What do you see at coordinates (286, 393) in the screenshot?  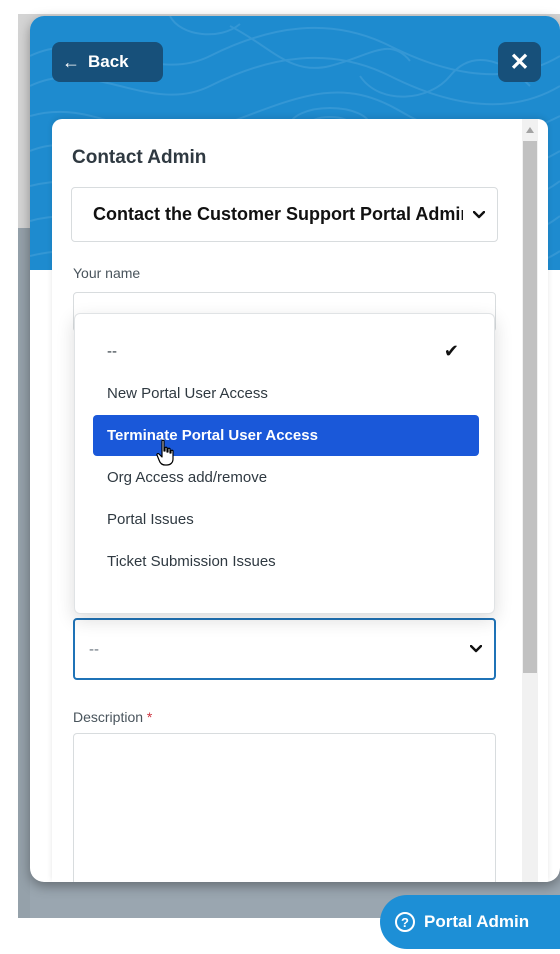 I see `dropdown-option-new-portal-user-access: New Portal User Access` at bounding box center [286, 393].